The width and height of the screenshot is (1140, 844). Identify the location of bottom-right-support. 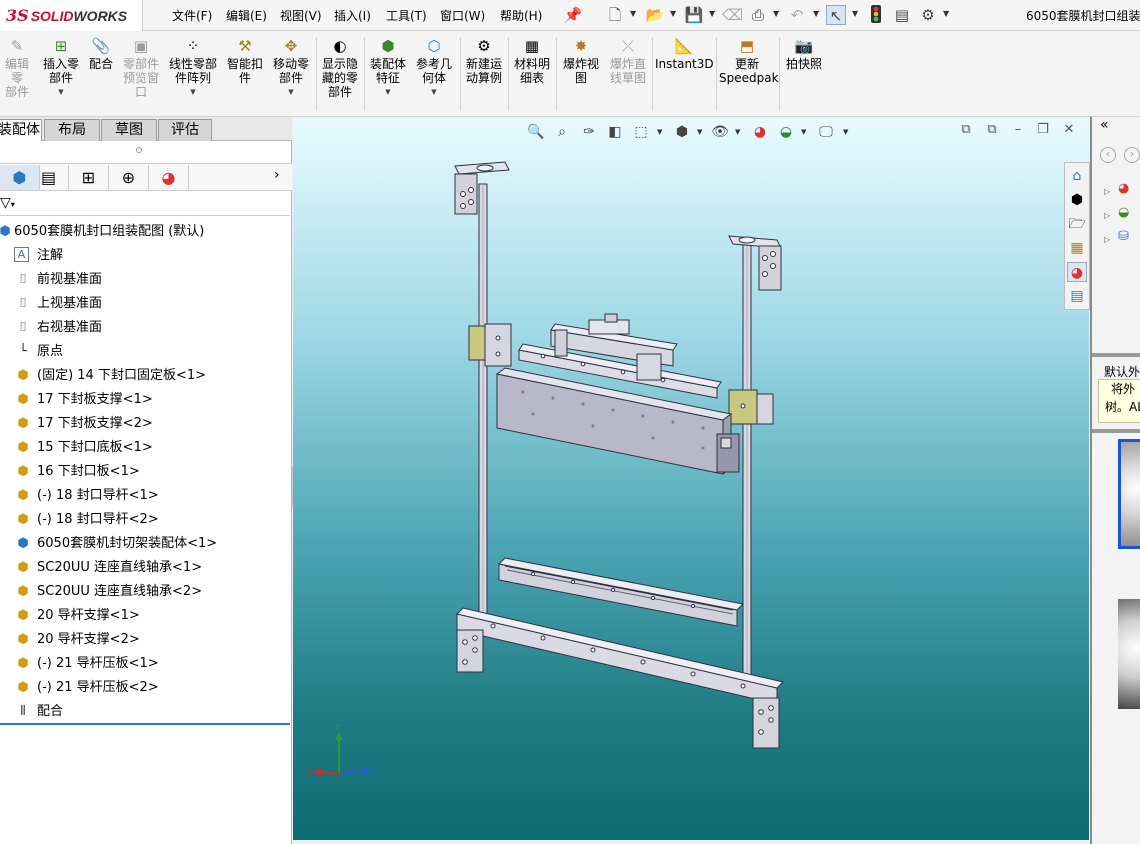
(766, 723).